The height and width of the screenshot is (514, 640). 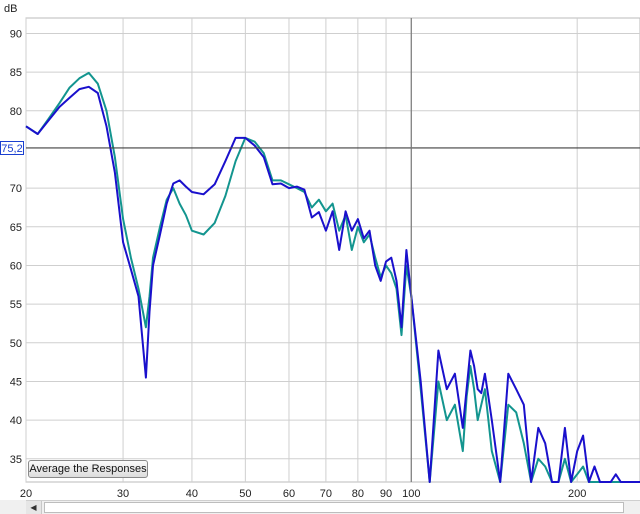 I want to click on y-tick-label: 70, so click(x=16, y=189).